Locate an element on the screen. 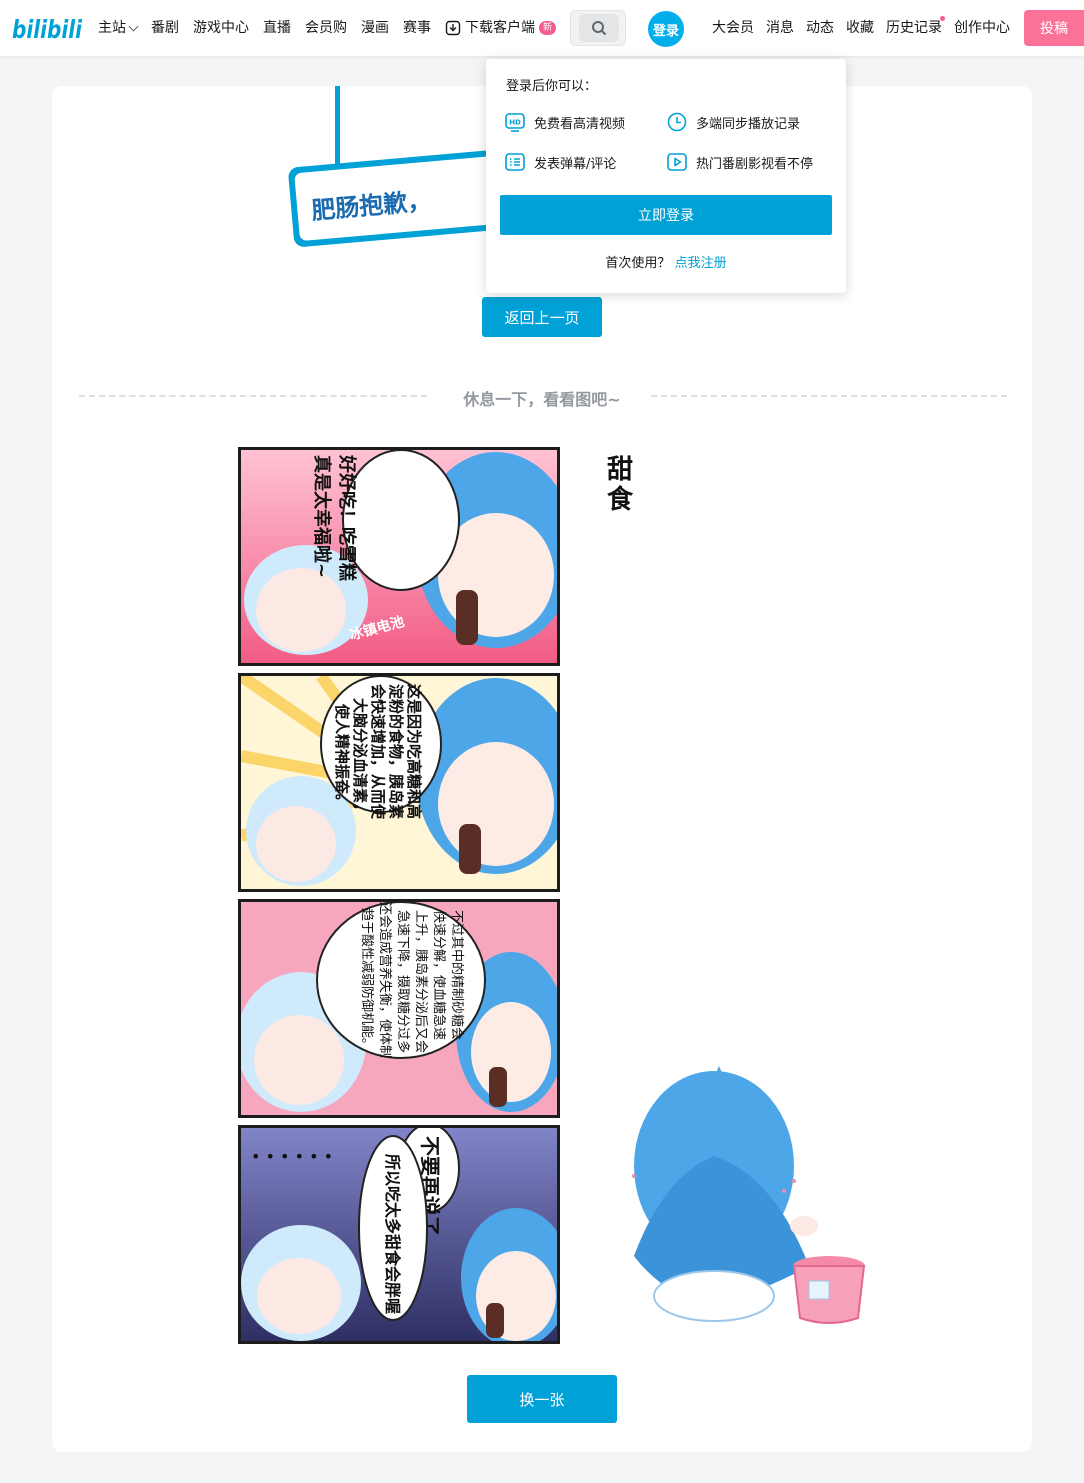  svg-text: 大脑分泌血清素， is located at coordinates (360, 758).